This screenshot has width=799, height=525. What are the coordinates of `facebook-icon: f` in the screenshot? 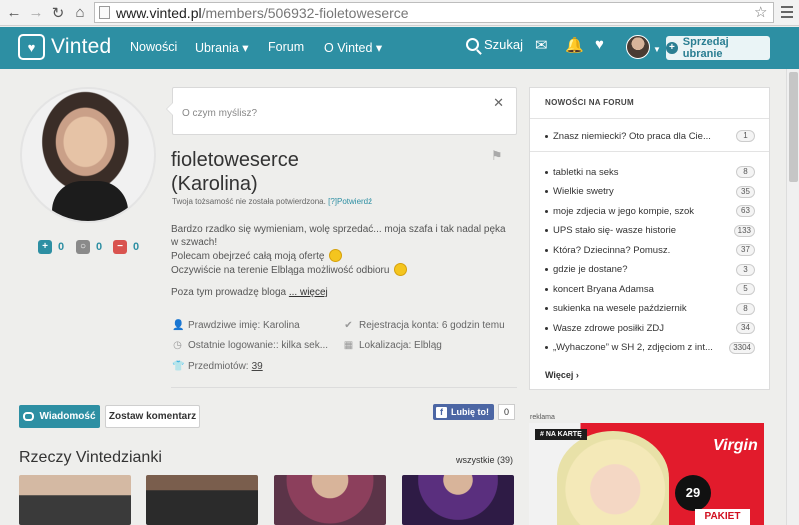 It's located at (441, 412).